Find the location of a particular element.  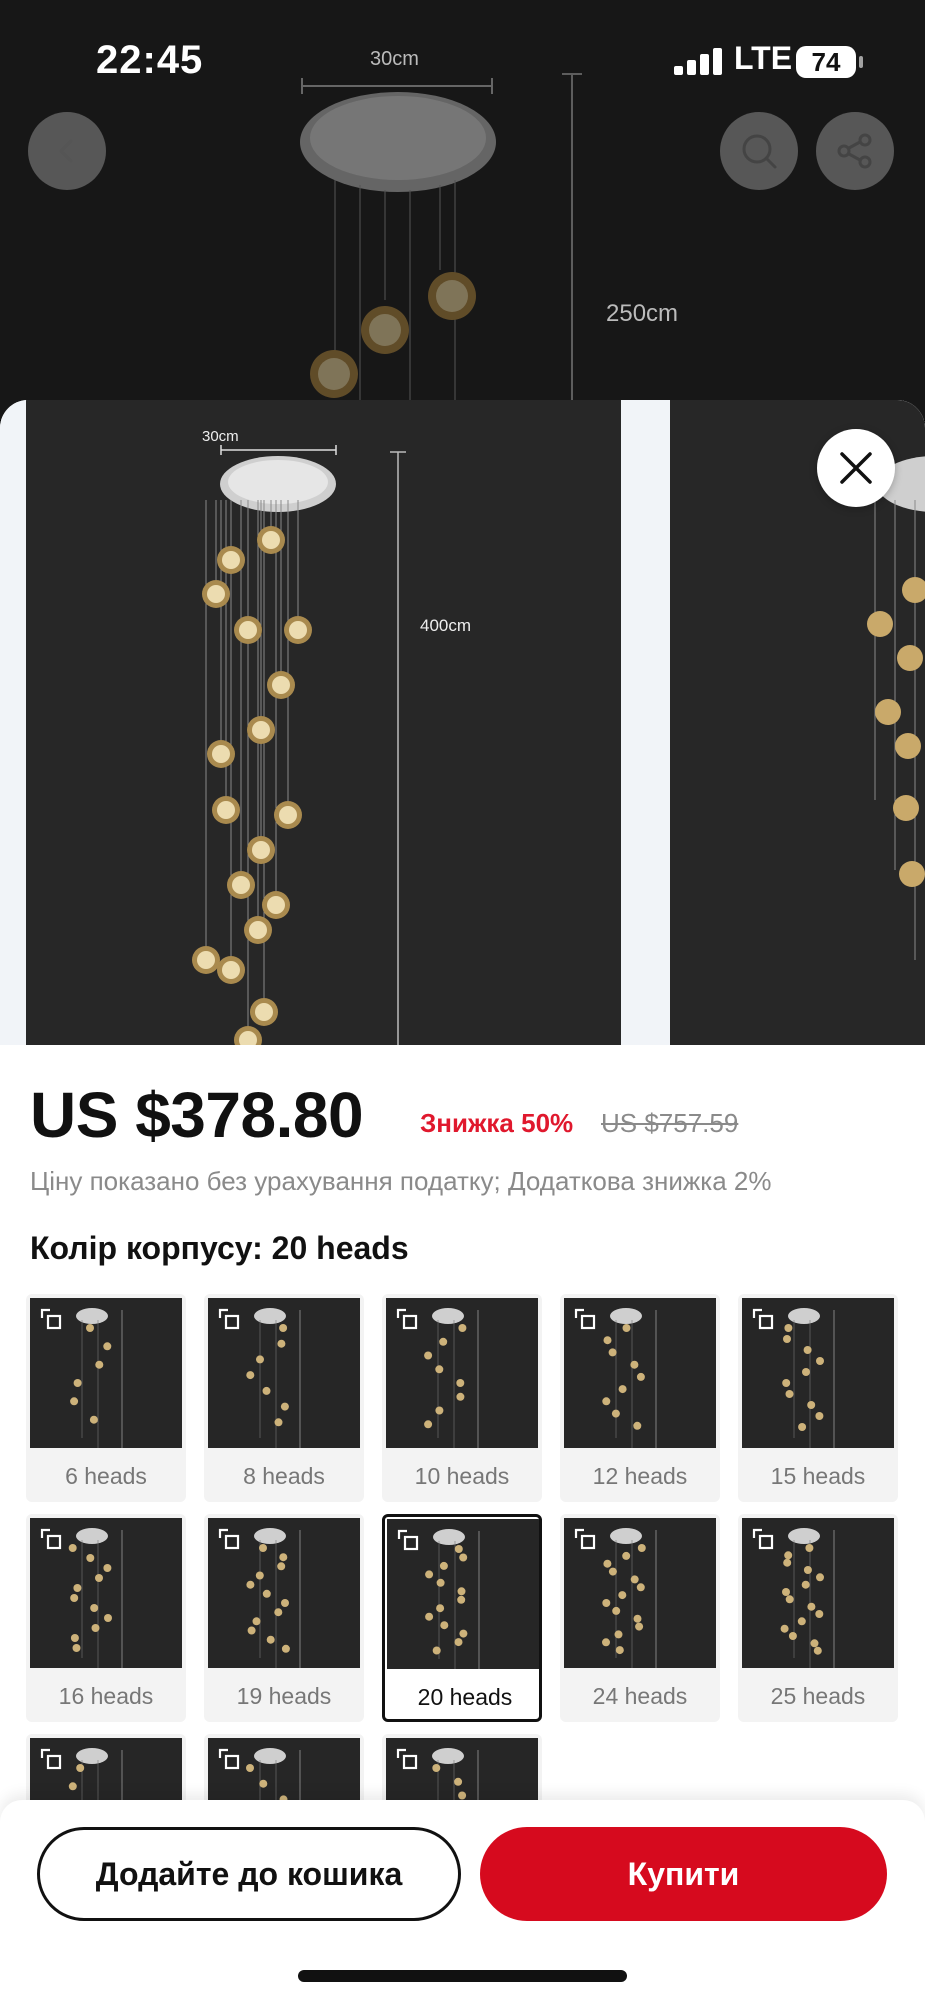

add-to-cart-button: Додайте до кошика is located at coordinates (249, 1874).